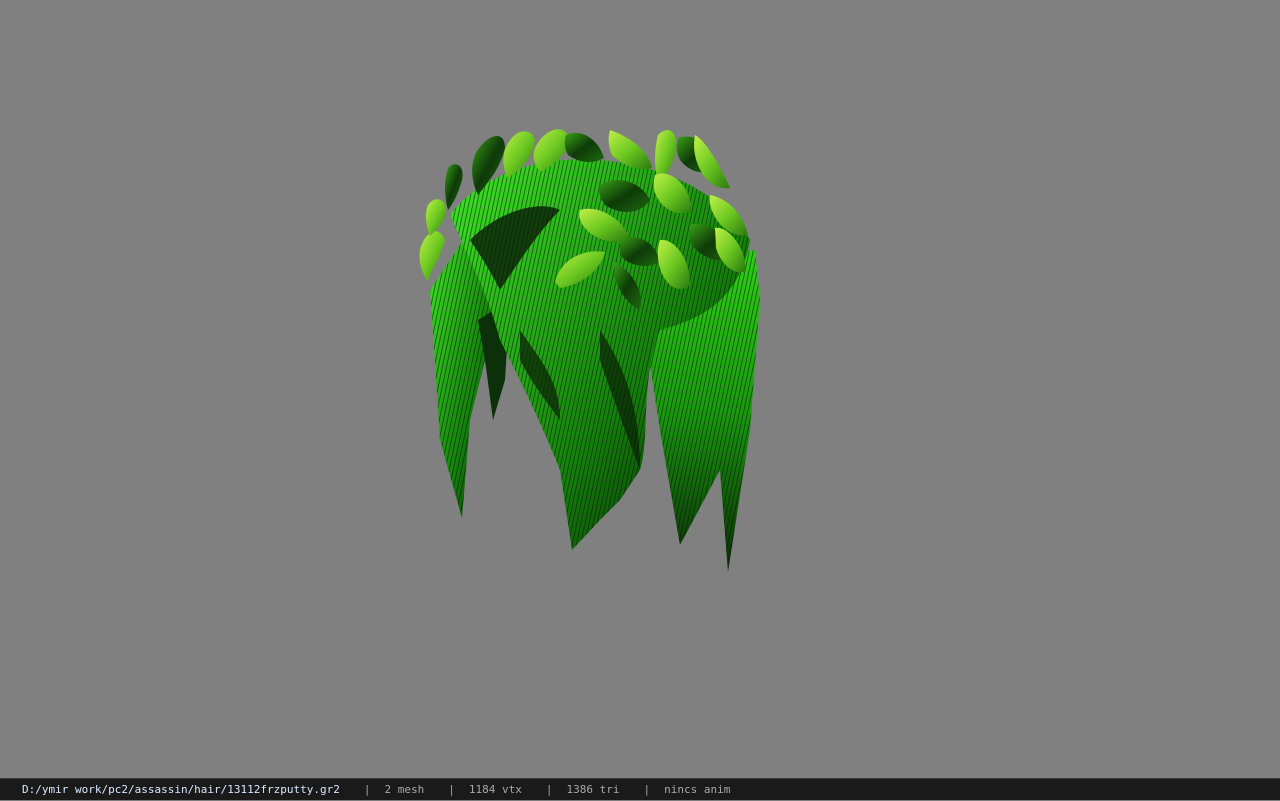 This screenshot has height=801, width=1280. Describe the element at coordinates (495, 789) in the screenshot. I see `vertex-count-label: 1184 vtx` at that location.